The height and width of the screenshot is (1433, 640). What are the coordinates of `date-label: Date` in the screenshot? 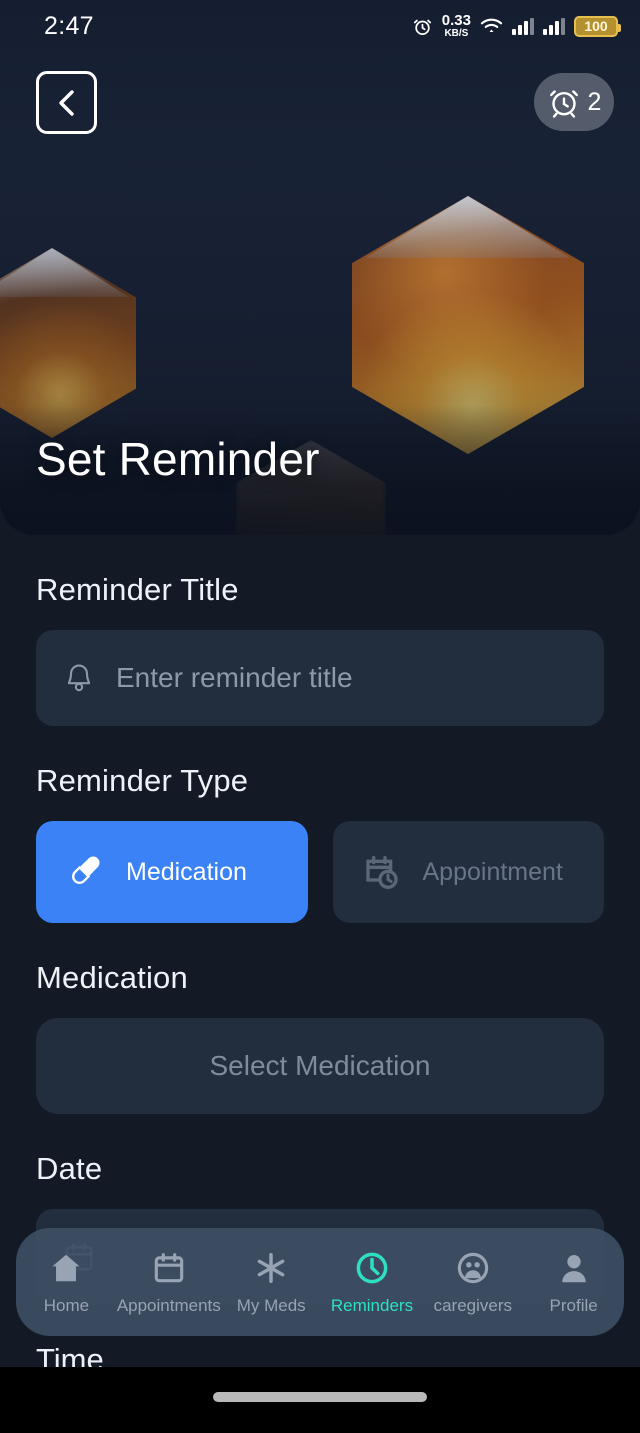 It's located at (69, 1168).